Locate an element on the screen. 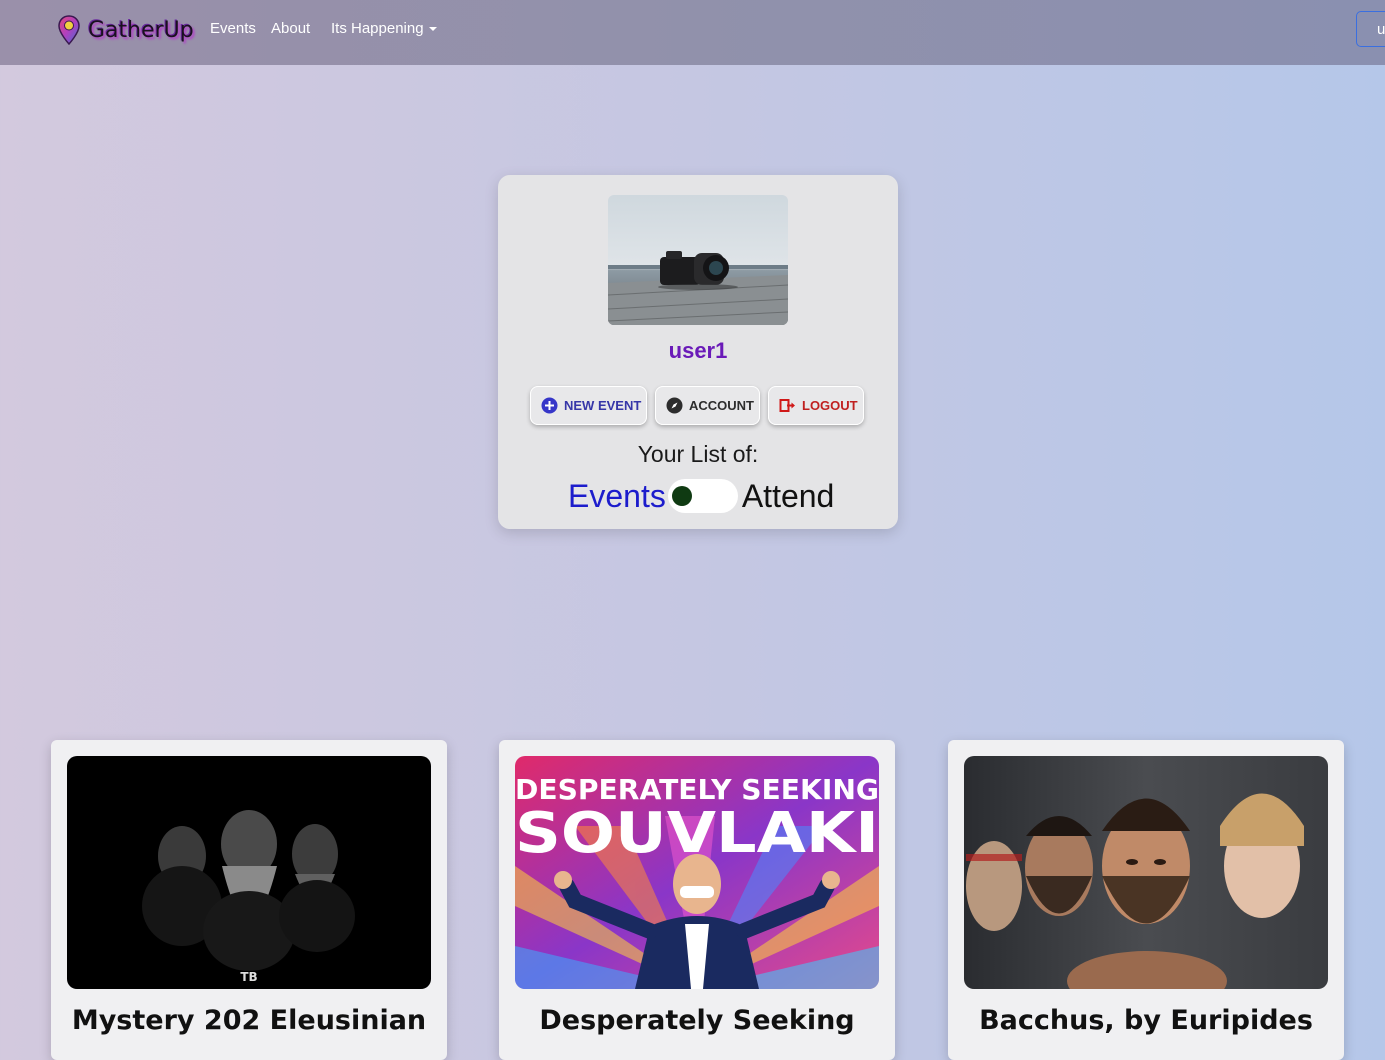 The width and height of the screenshot is (1385, 1060). souvlaki-poster-image: DESPERATELY SEEKING SOUVLAKI is located at coordinates (697, 872).